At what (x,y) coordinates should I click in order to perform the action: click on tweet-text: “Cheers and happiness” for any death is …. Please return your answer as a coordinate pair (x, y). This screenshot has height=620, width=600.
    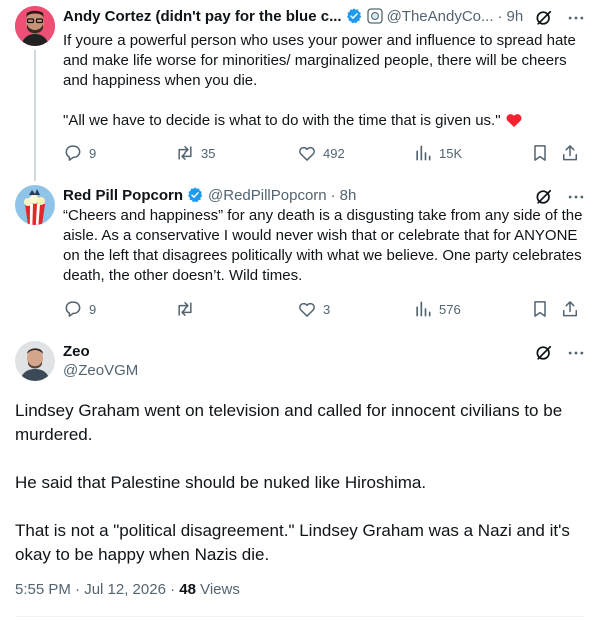
    Looking at the image, I should click on (323, 246).